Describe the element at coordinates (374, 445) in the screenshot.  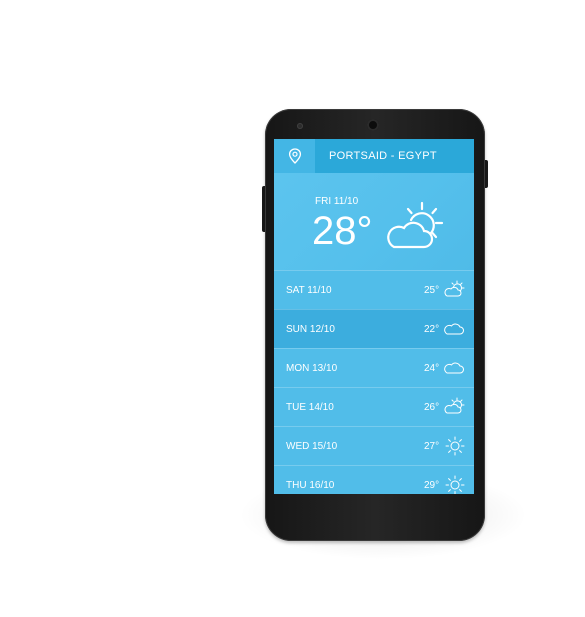
I see `forecast-row-wed: WED 15/10 27°` at that location.